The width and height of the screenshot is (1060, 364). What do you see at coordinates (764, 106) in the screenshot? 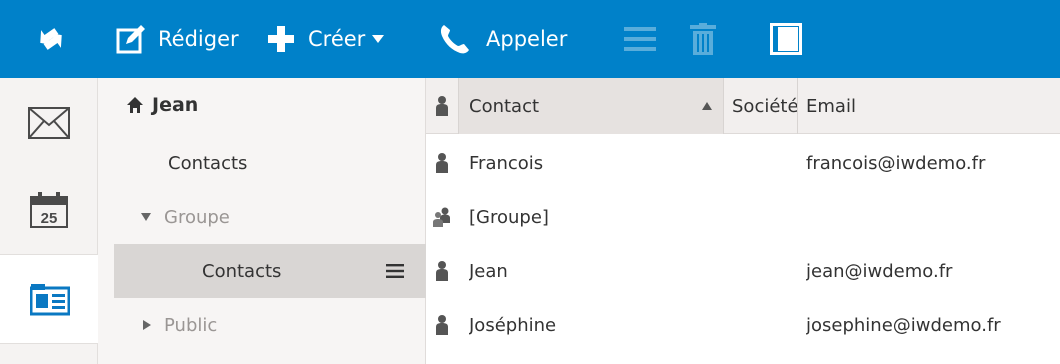
I see `header-company-label: Société` at bounding box center [764, 106].